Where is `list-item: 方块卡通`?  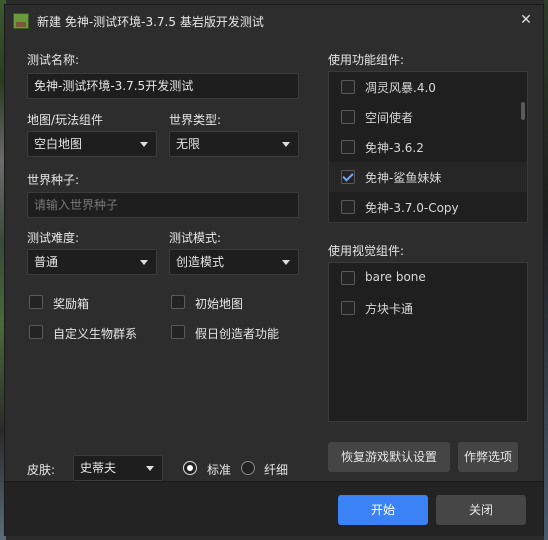
list-item: 方块卡通 is located at coordinates (428, 308).